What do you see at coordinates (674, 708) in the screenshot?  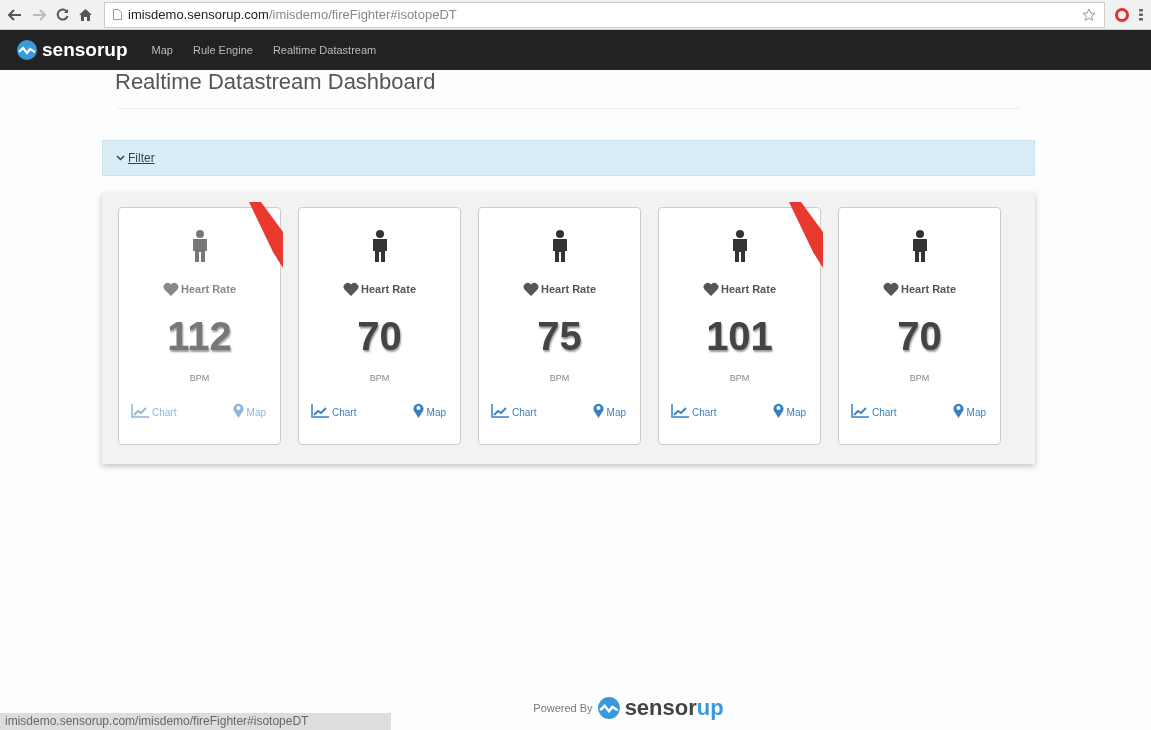 I see `footer-brand: sensorup` at bounding box center [674, 708].